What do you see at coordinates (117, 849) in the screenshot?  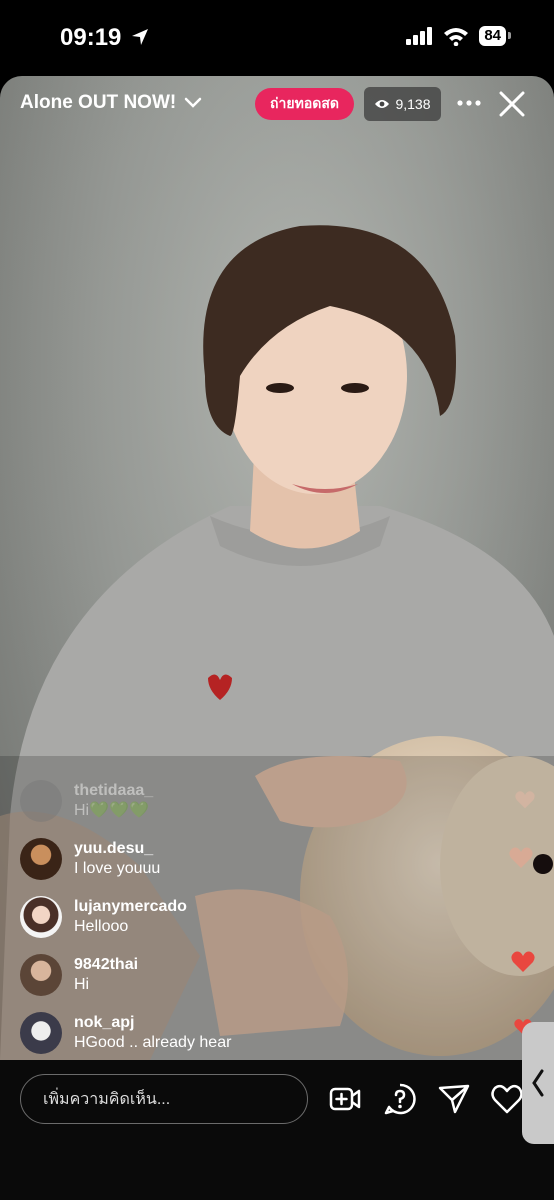 I see `comment-username: yuu.desu_` at bounding box center [117, 849].